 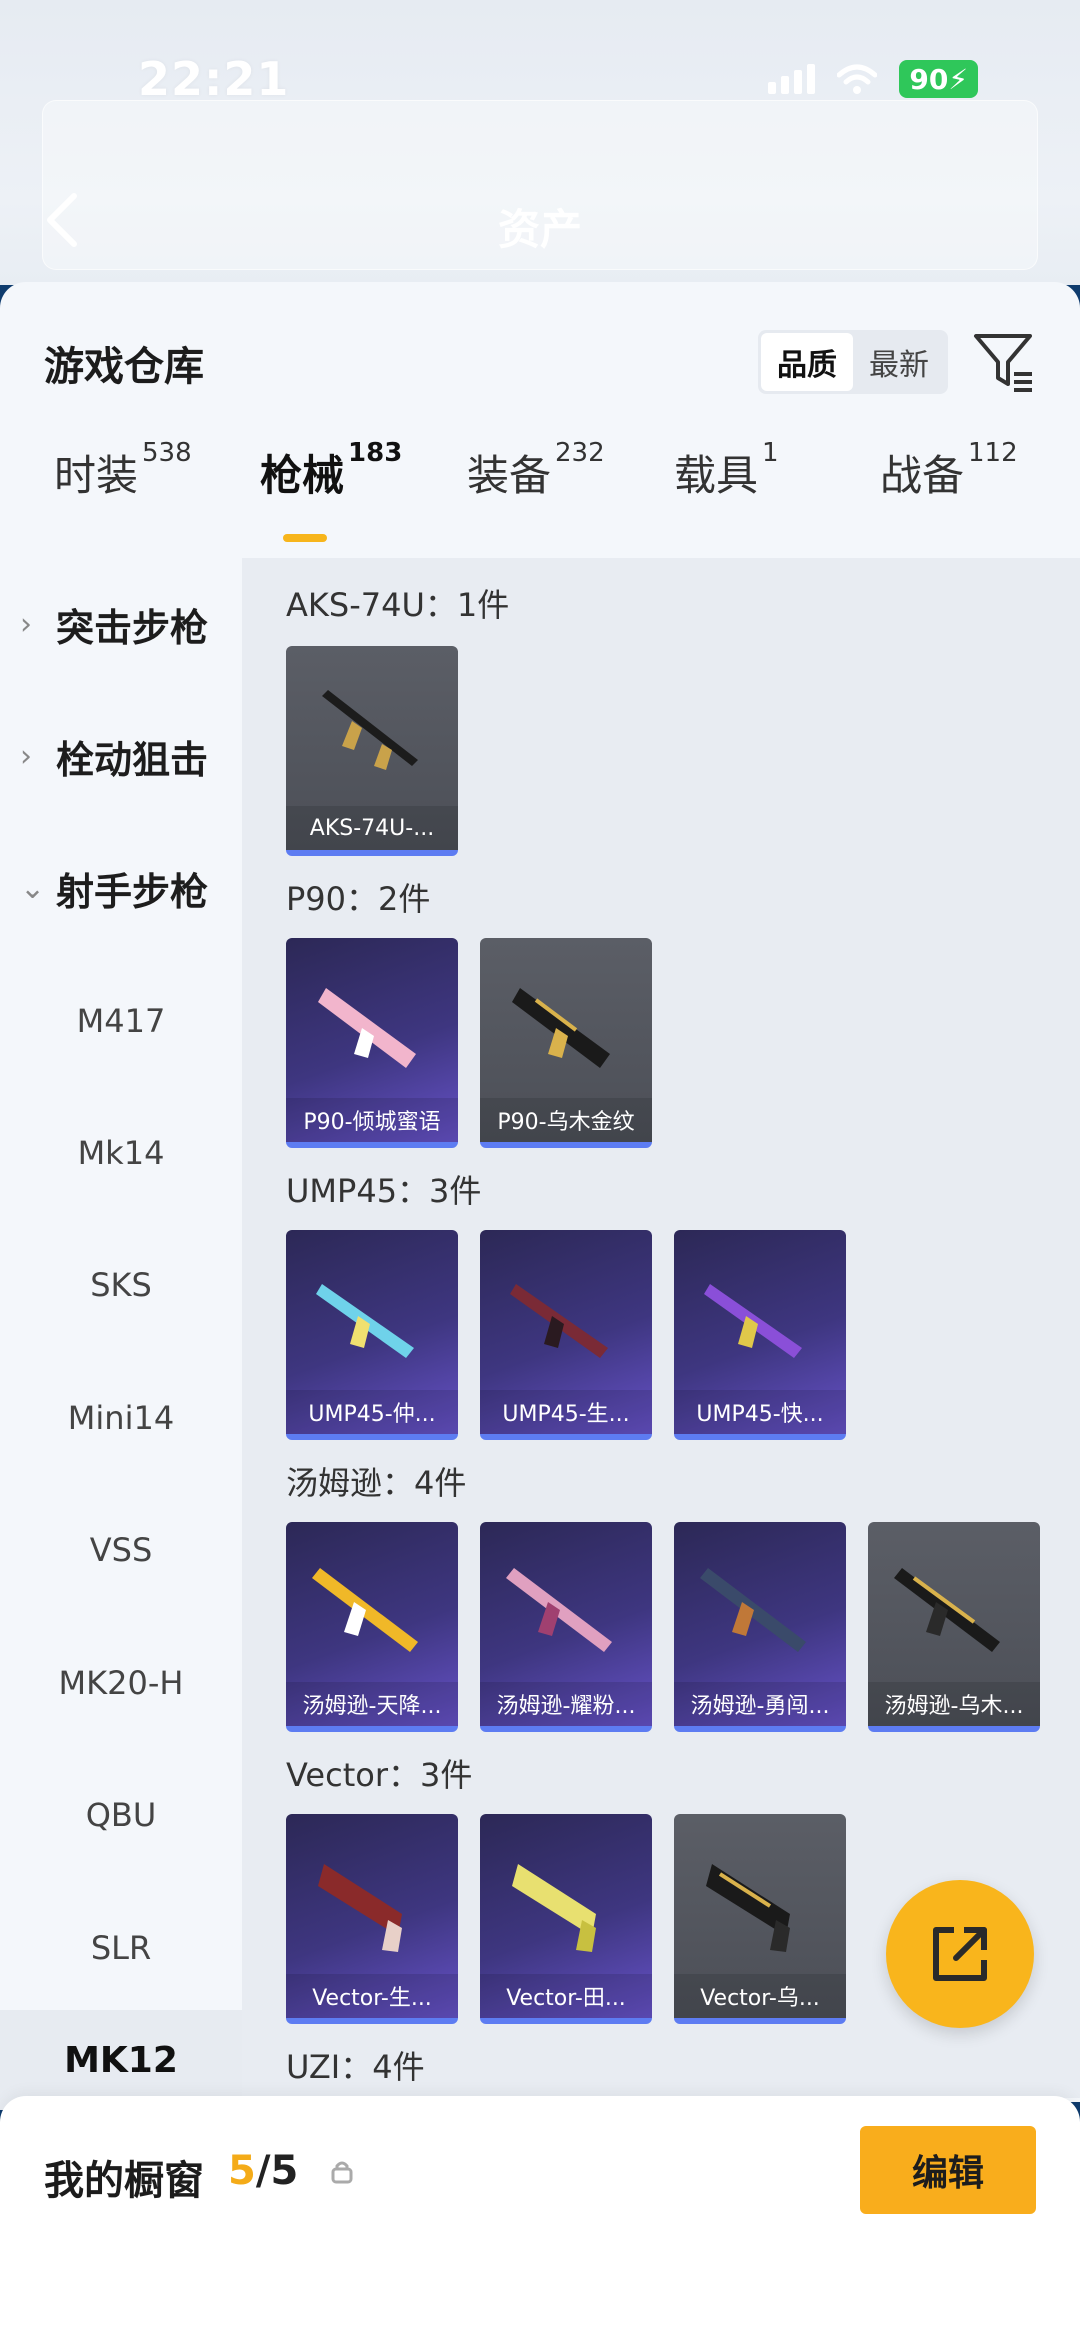 I want to click on sidebar-category-marksman-rifle: ⌄ 射手步枪, so click(x=121, y=888).